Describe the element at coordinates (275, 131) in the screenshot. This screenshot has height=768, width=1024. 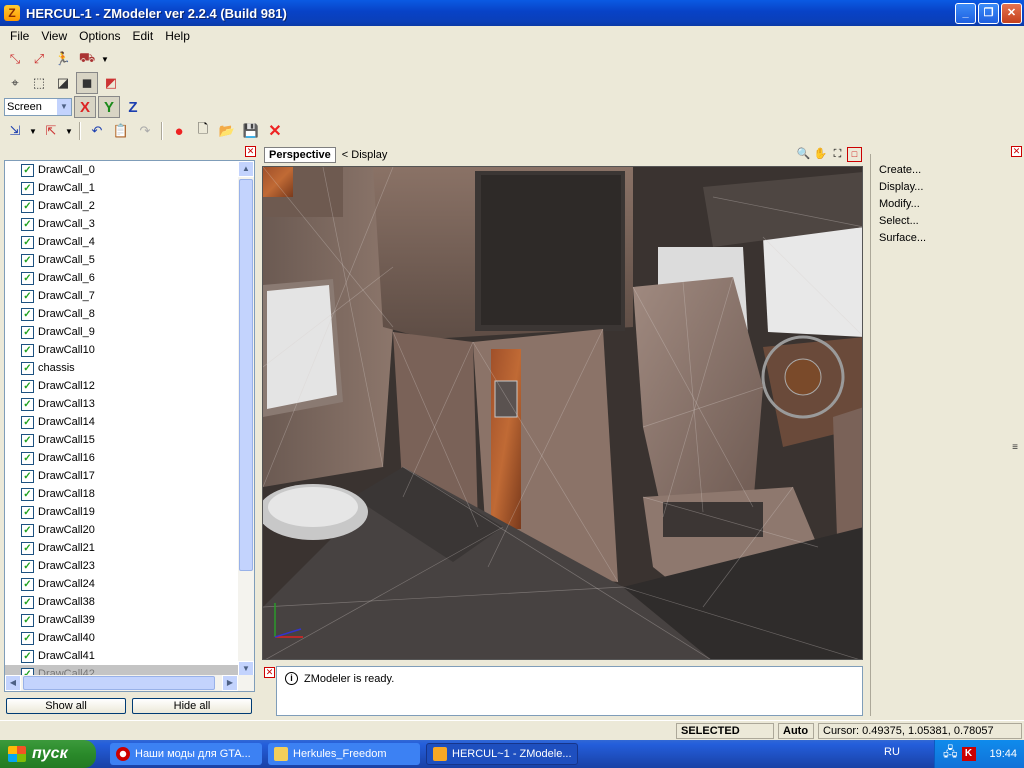
I see `close-file-icon: ✕` at that location.